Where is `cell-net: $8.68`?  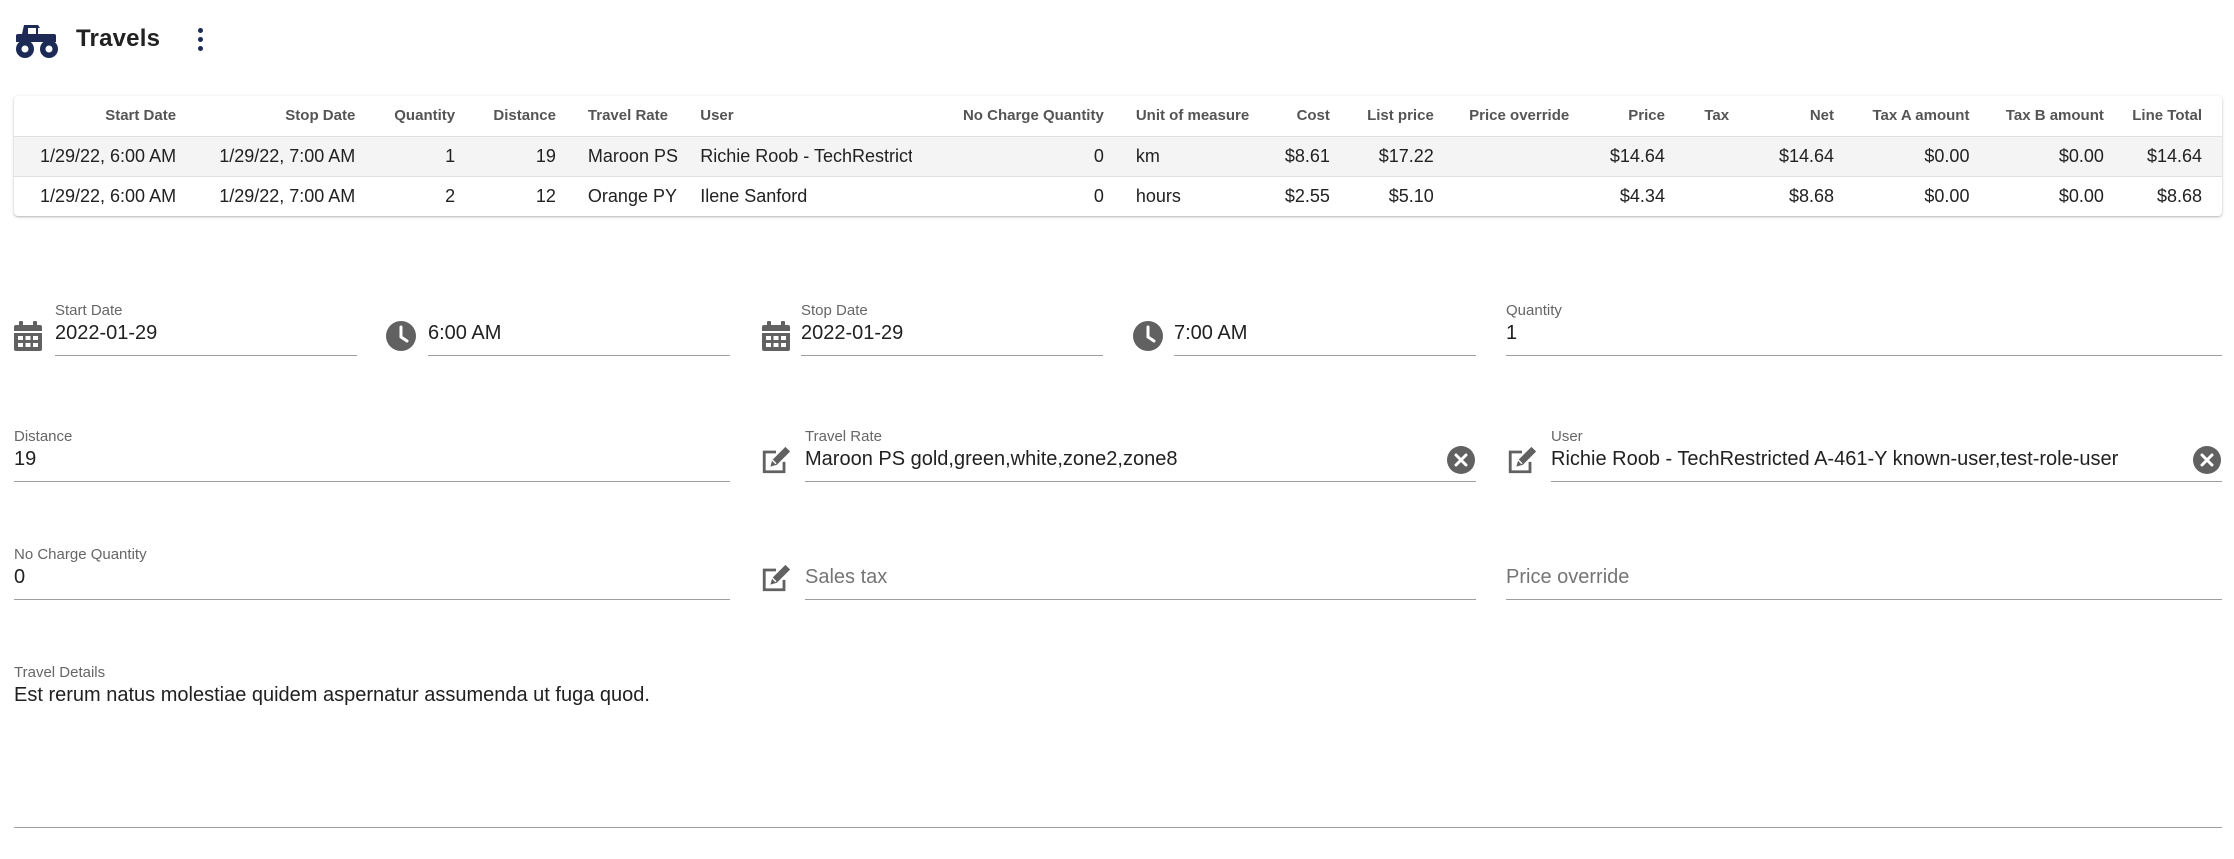
cell-net: $8.68 is located at coordinates (1789, 195).